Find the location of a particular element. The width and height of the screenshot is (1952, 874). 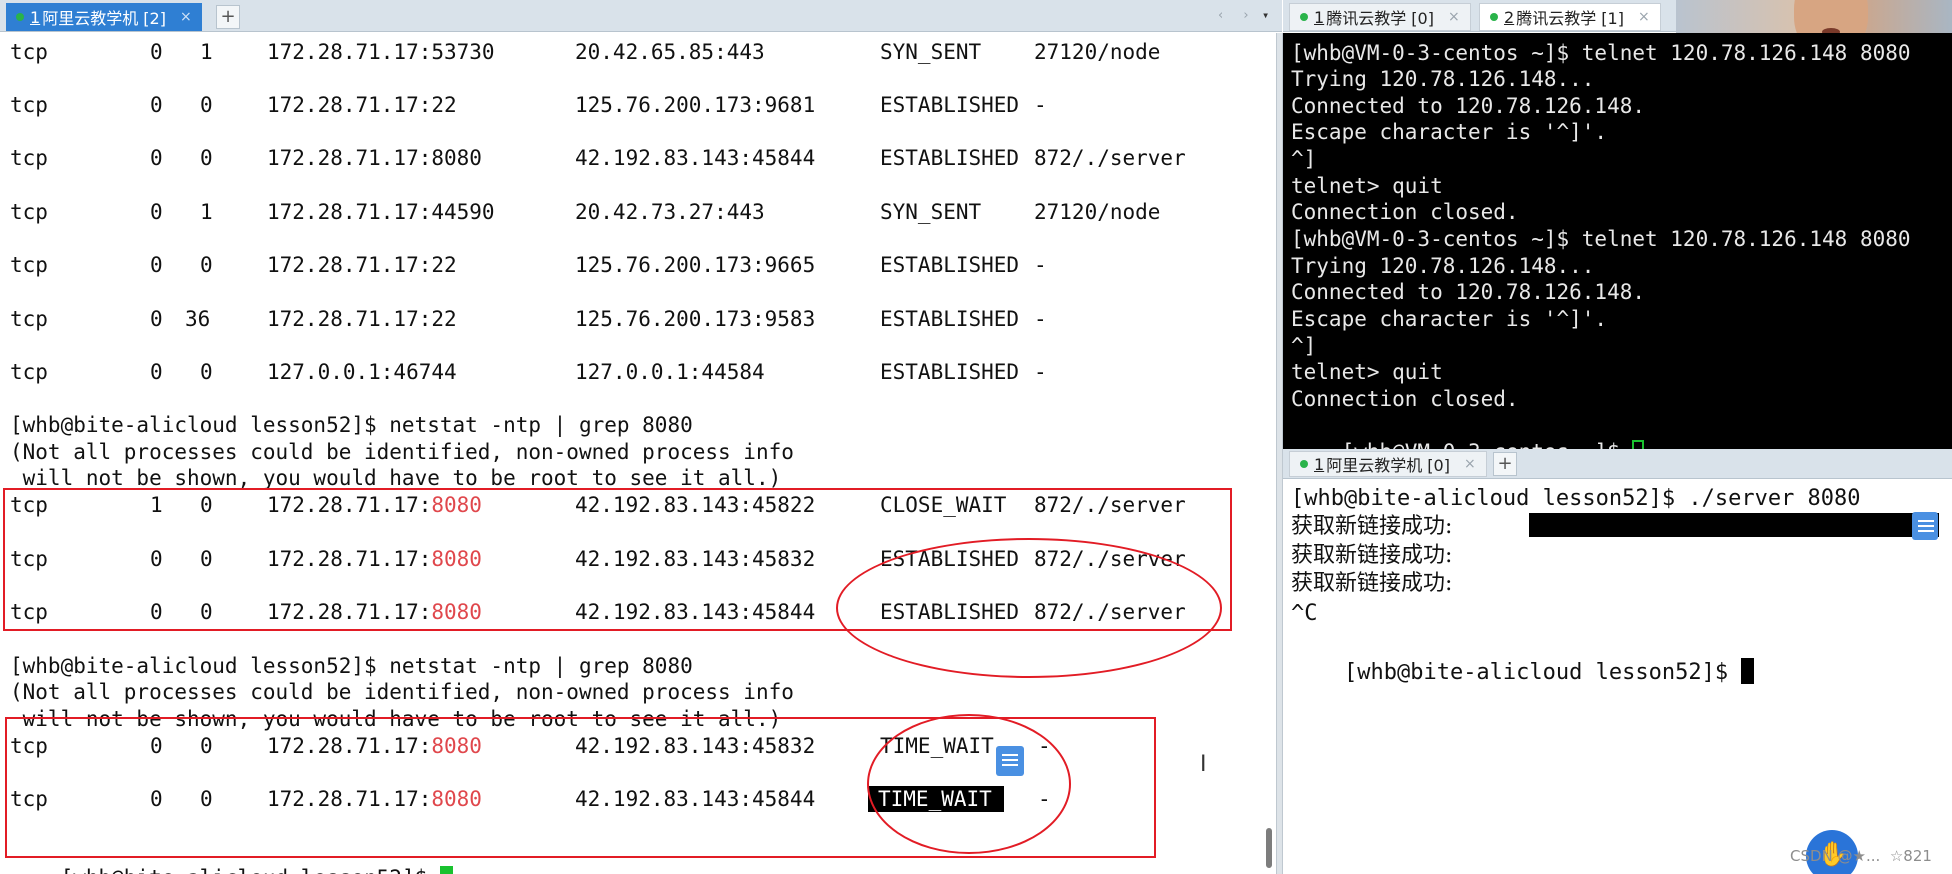

text-cursor-icon: I is located at coordinates (1203, 764).